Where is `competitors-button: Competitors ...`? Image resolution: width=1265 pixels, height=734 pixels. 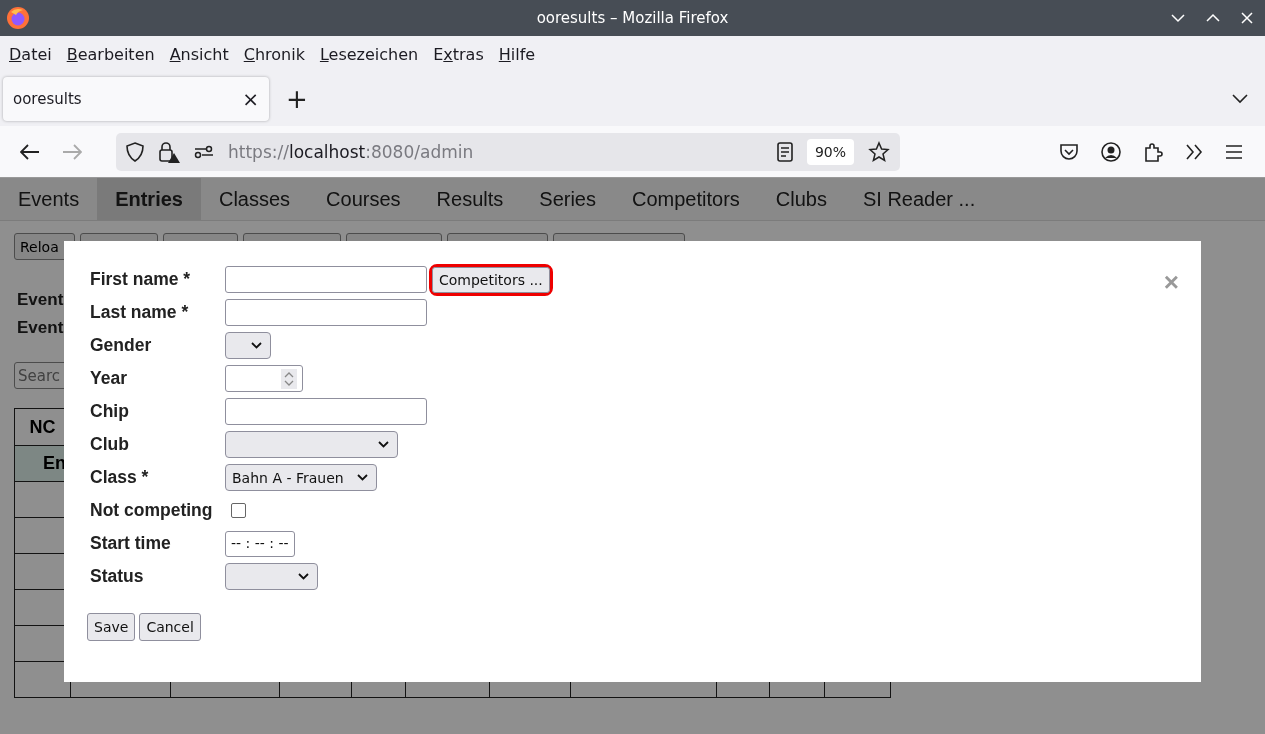 competitors-button: Competitors ... is located at coordinates (491, 279).